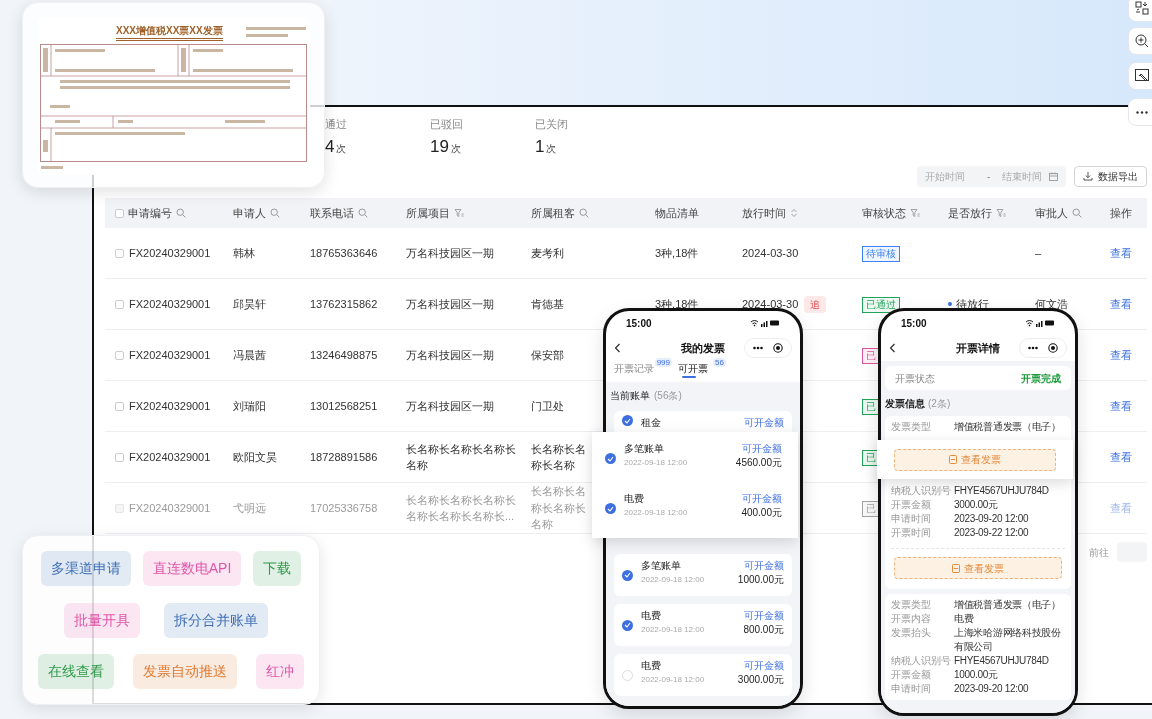 Image resolution: width=1152 pixels, height=719 pixels. I want to click on tab-badge: 999, so click(663, 362).